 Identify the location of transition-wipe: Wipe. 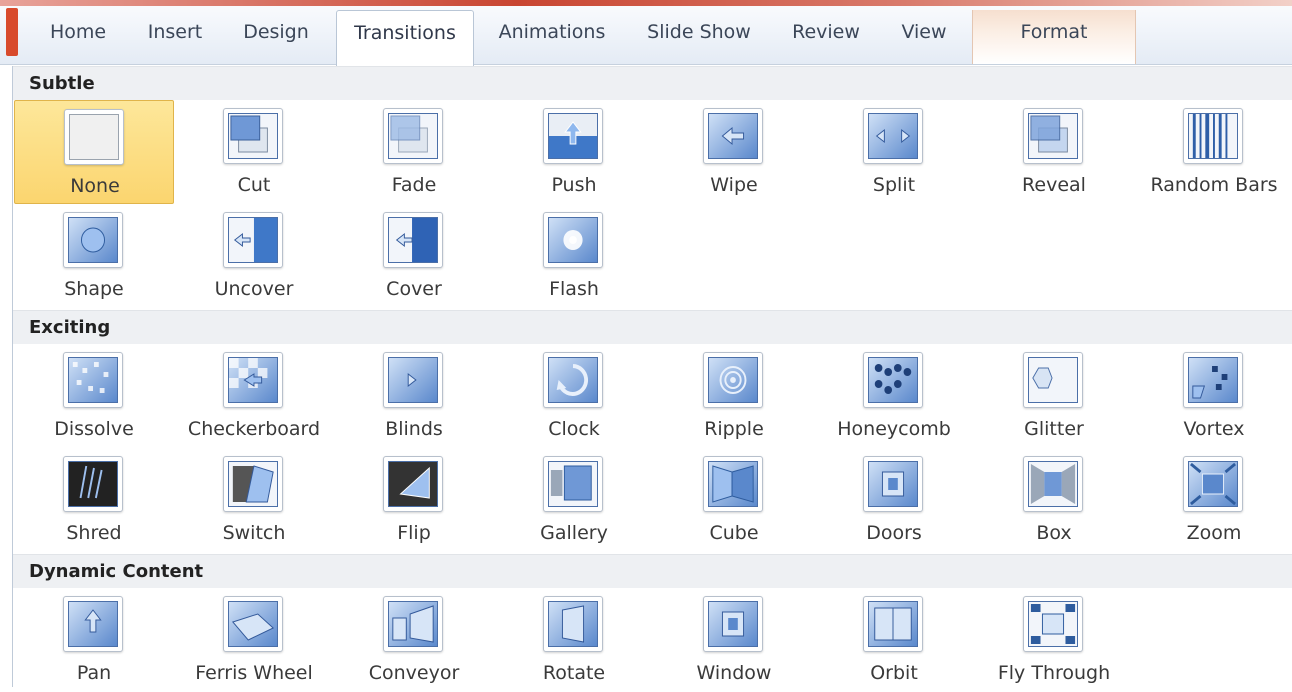
(734, 152).